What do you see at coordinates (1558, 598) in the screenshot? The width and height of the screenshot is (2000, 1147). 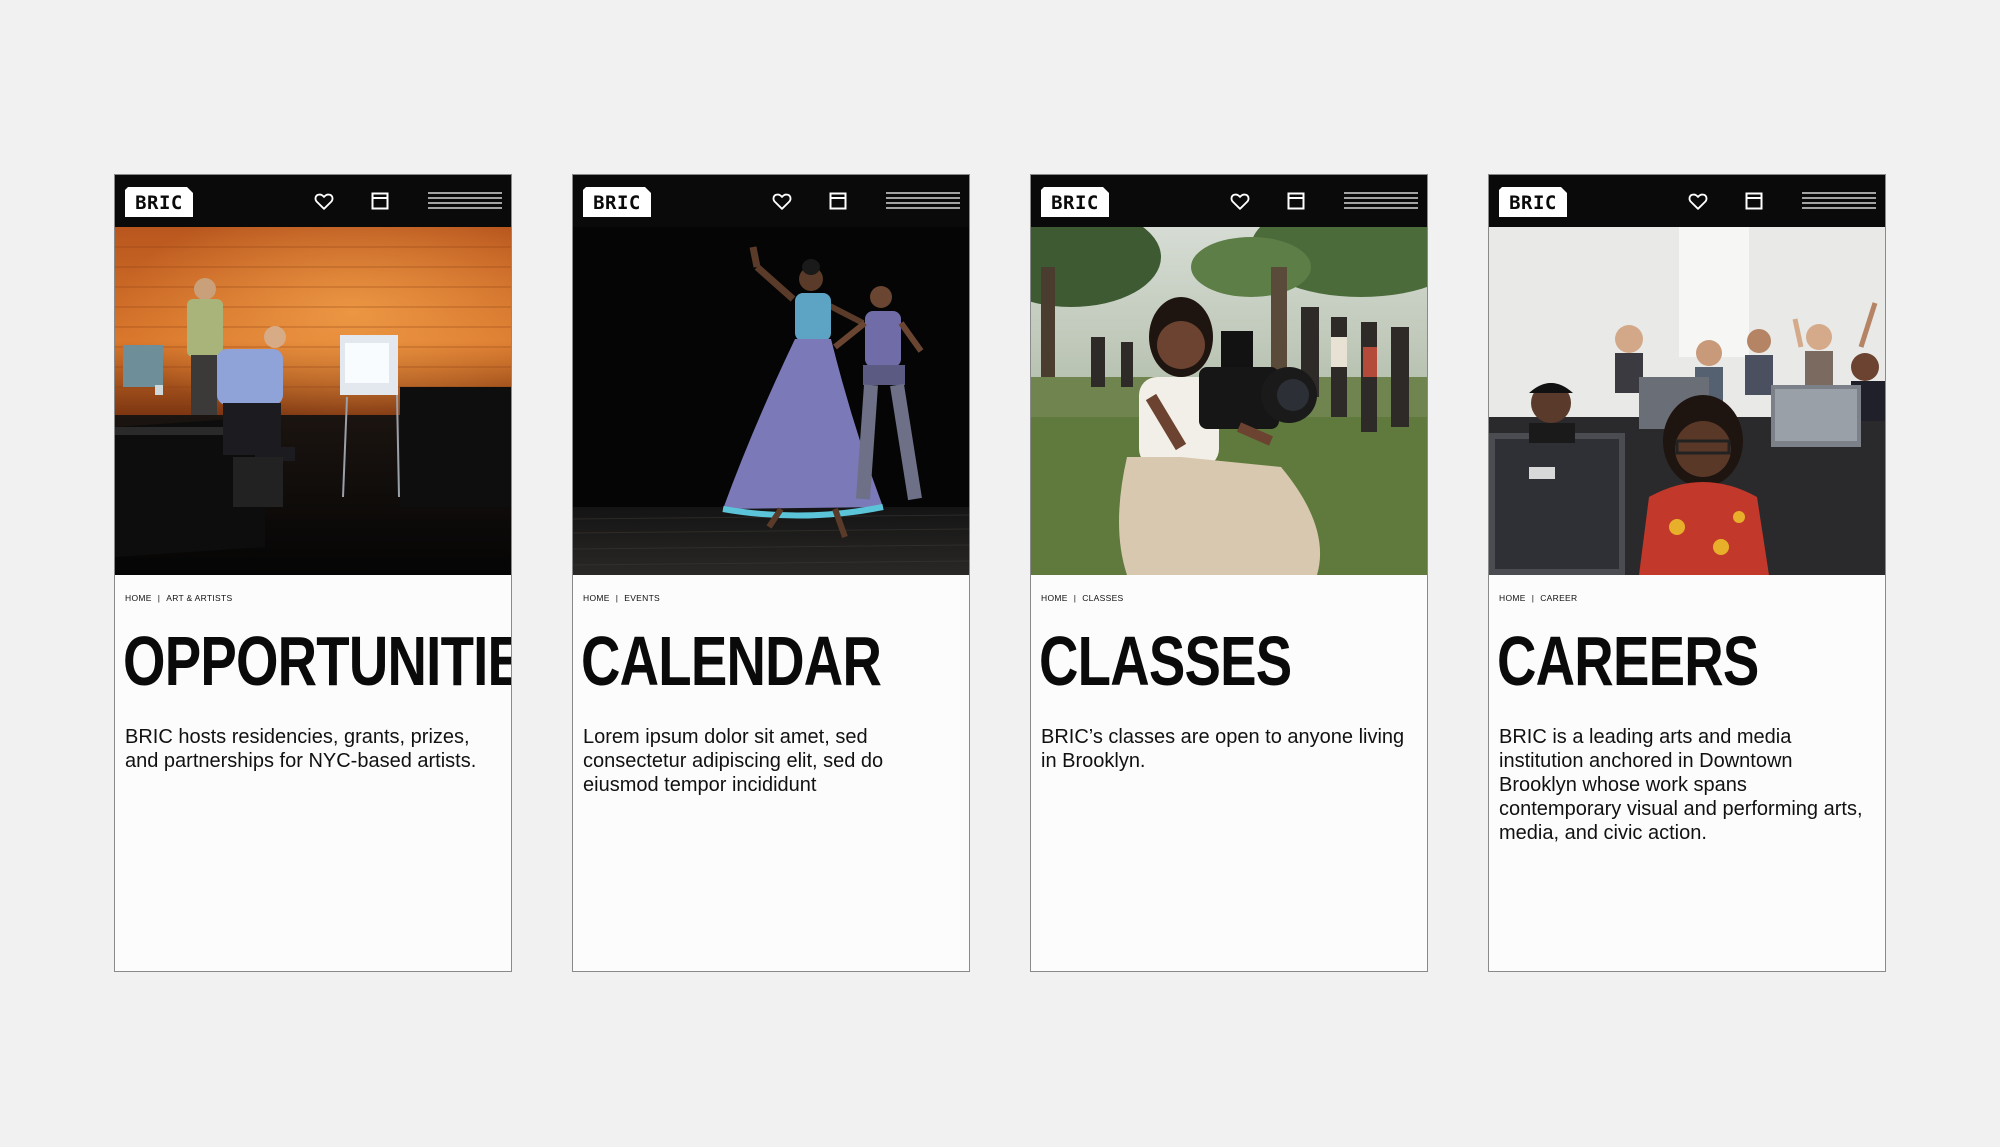 I see `breadcrumb-current-link: CAREER` at bounding box center [1558, 598].